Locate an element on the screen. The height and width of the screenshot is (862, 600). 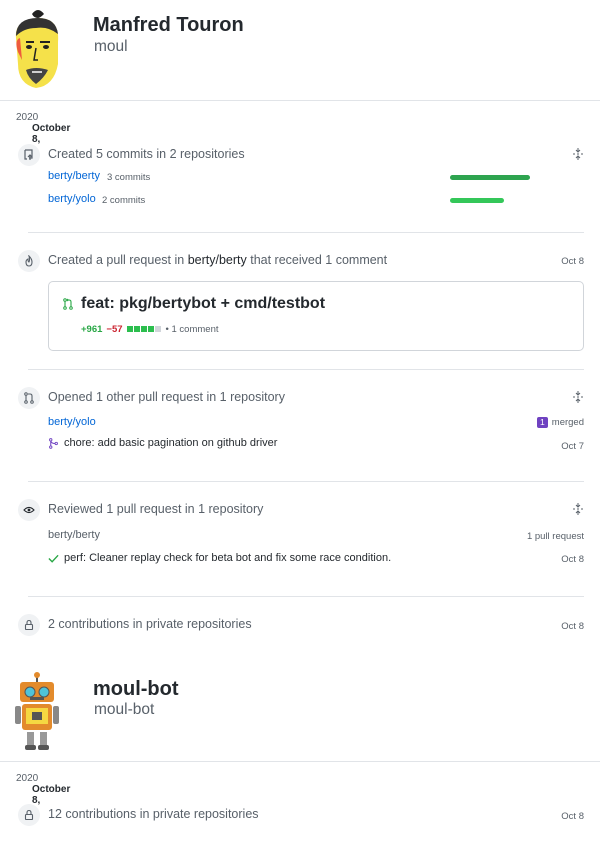
pr-comment-count: • 1 comment is located at coordinates (192, 329).